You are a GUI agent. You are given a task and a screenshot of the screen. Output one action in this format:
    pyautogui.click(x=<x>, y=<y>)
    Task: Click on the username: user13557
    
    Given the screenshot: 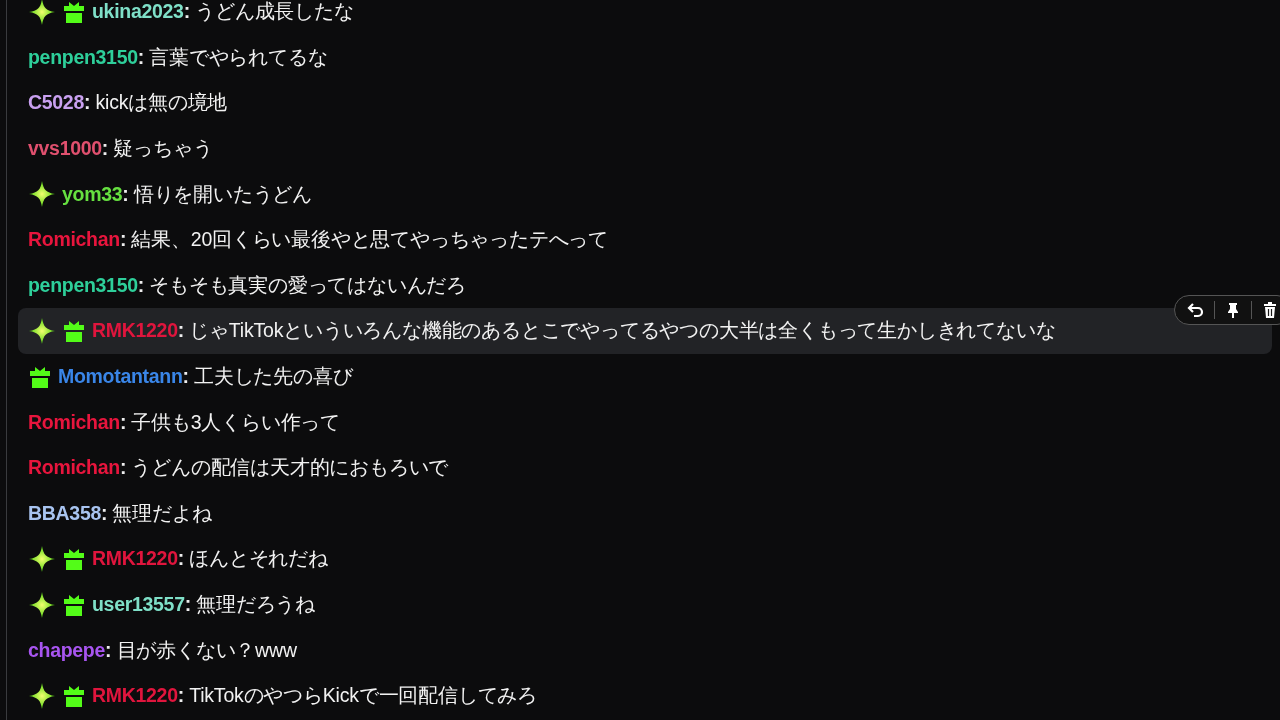 What is the action you would take?
    pyautogui.click(x=138, y=604)
    